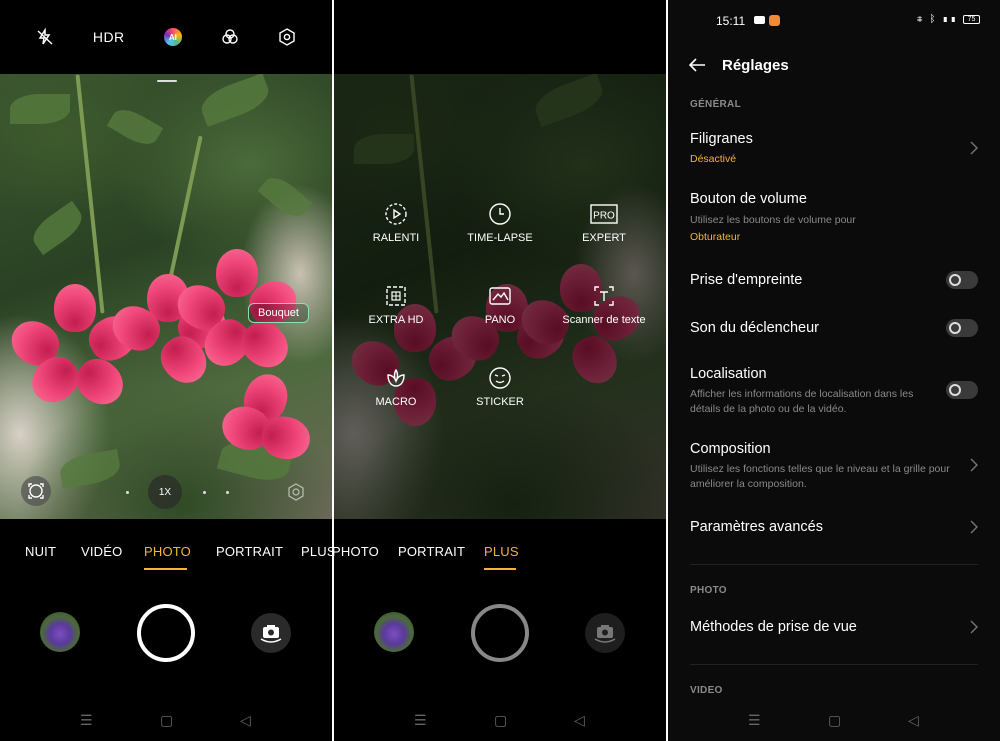 The width and height of the screenshot is (1000, 741). Describe the element at coordinates (90, 194) in the screenshot. I see `stem` at that location.